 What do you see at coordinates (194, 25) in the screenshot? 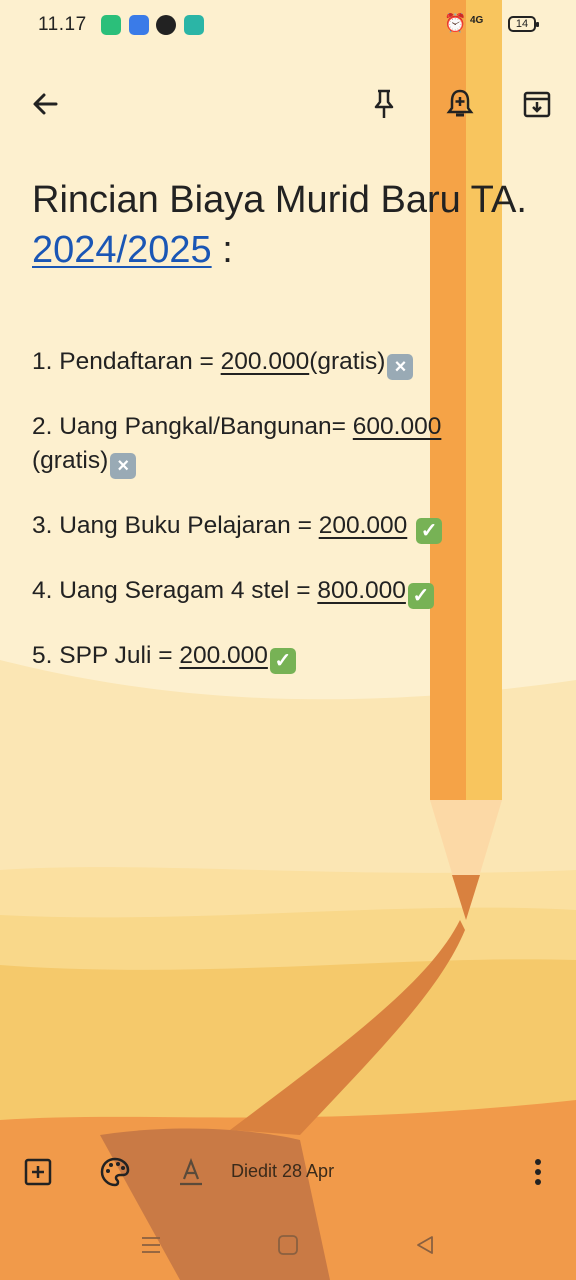
I see `chat-icon` at bounding box center [194, 25].